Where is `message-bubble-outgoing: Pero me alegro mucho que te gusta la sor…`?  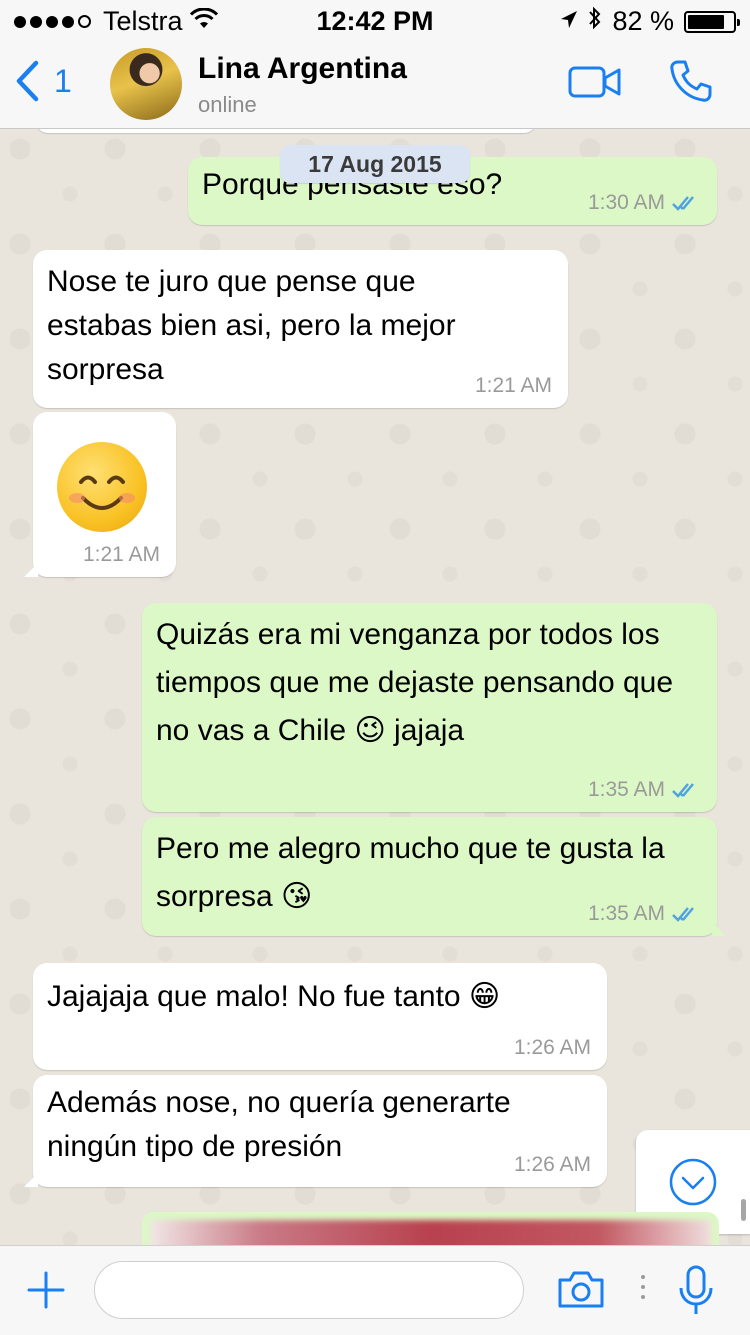
message-bubble-outgoing: Pero me alegro mucho que te gusta la sor… is located at coordinates (434, 876).